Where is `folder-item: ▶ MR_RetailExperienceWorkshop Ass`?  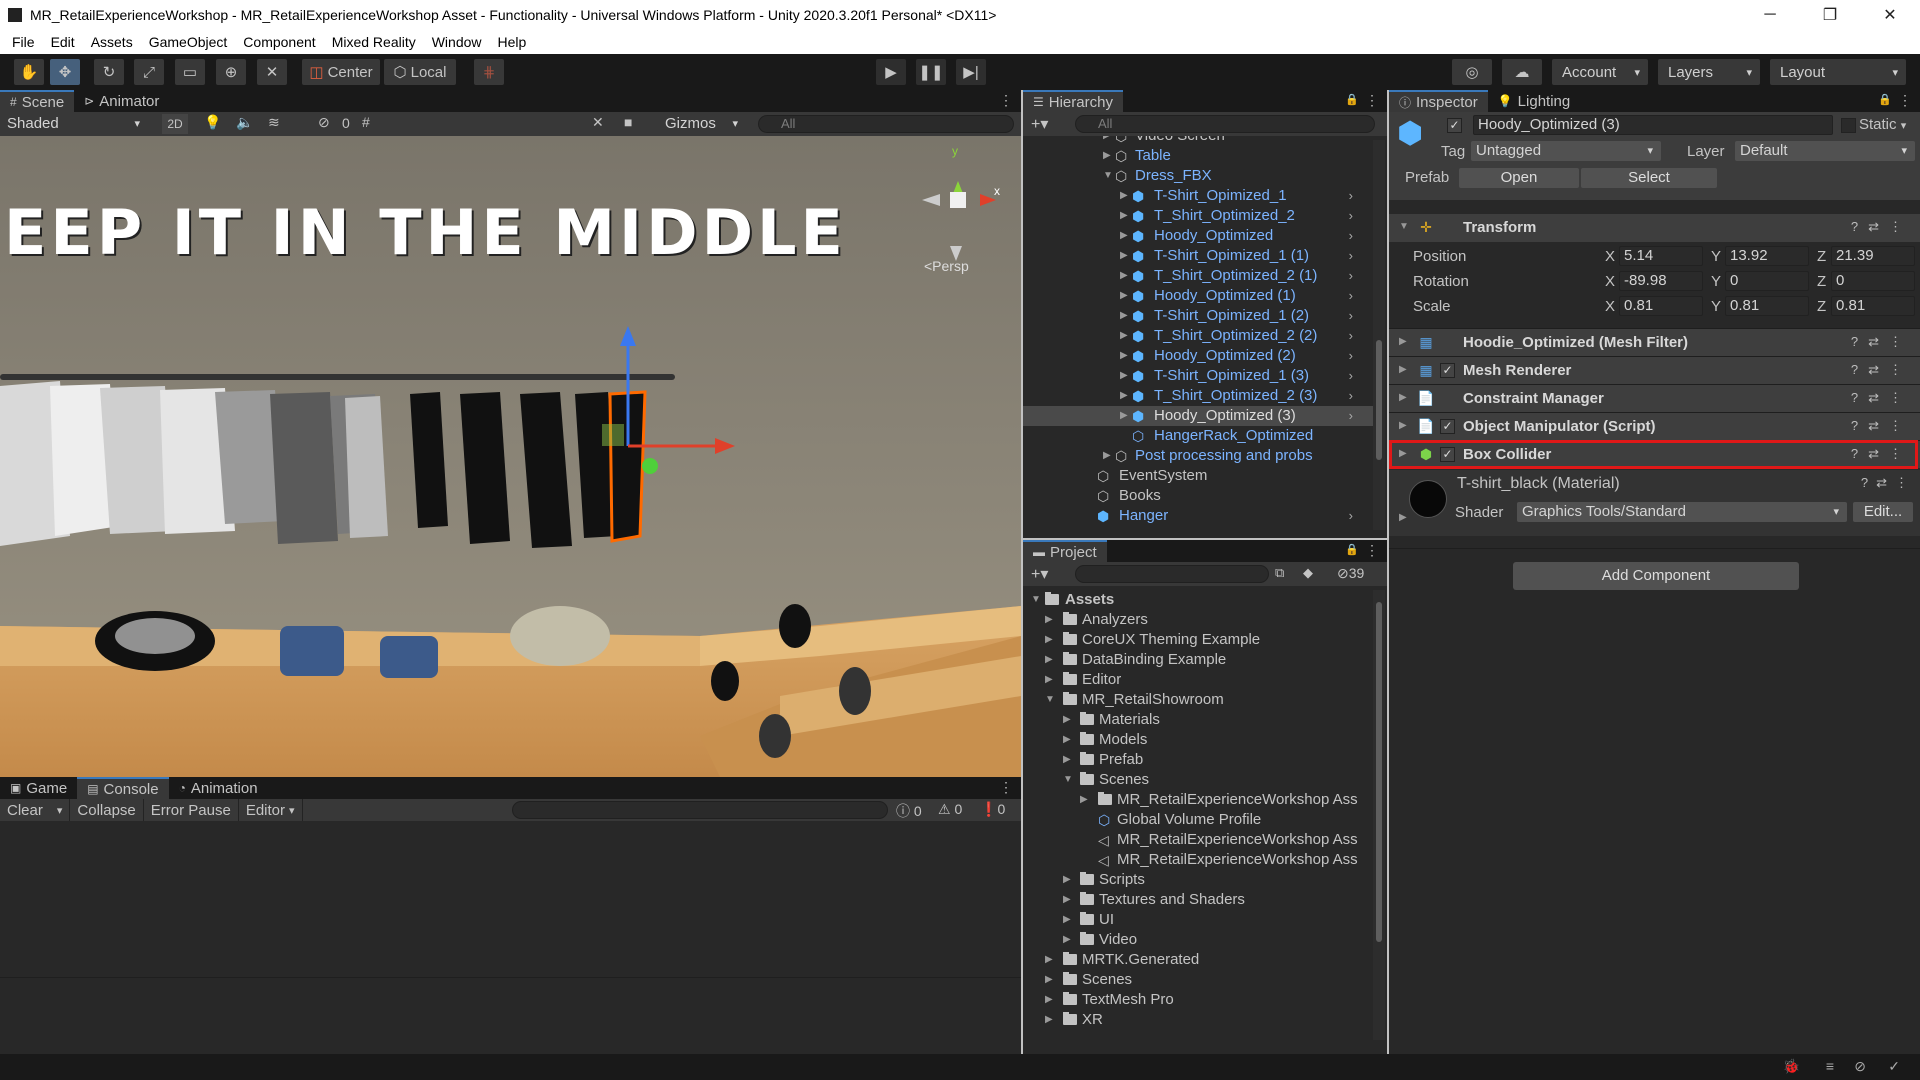
folder-item: ▶ MR_RetailExperienceWorkshop Ass is located at coordinates (1198, 800).